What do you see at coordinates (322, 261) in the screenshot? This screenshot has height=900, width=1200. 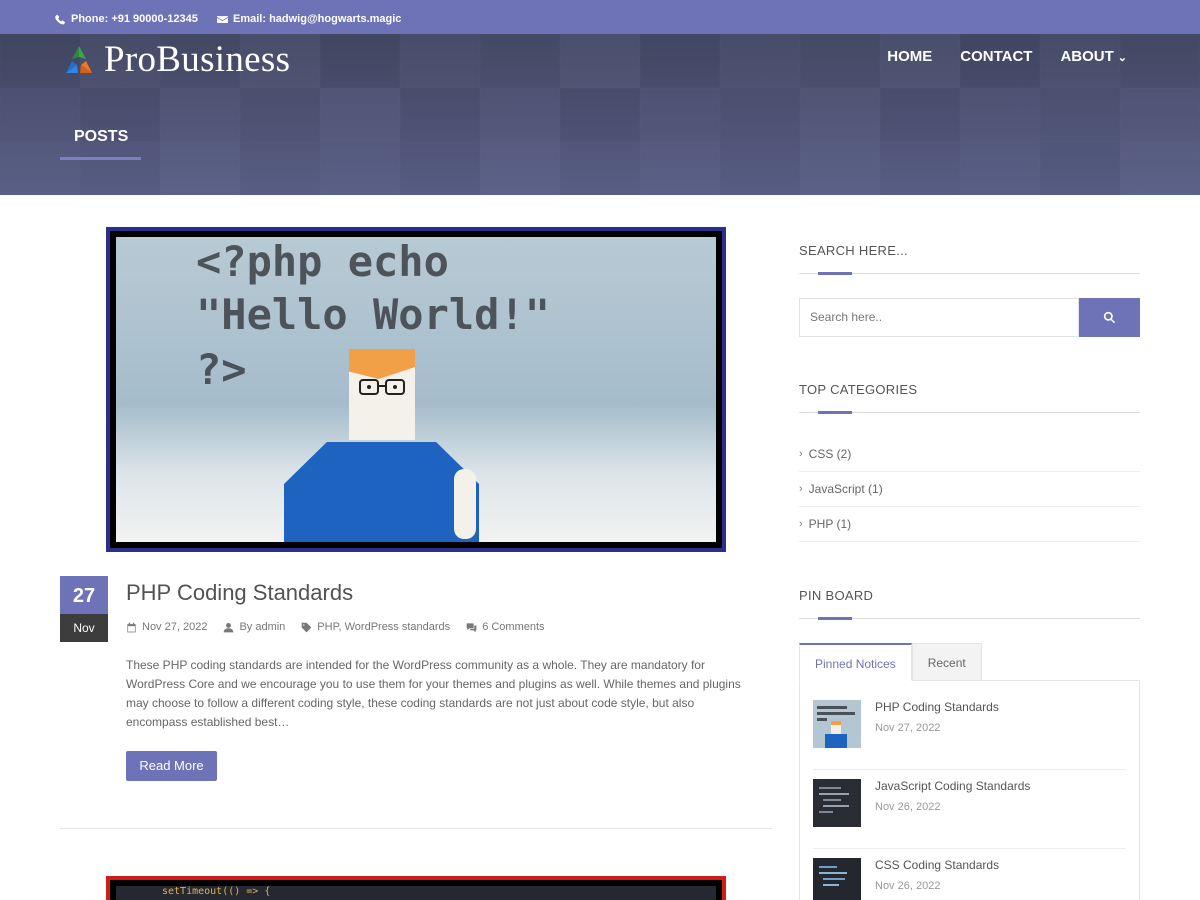 I see `image-code-line-1: <?php echo` at bounding box center [322, 261].